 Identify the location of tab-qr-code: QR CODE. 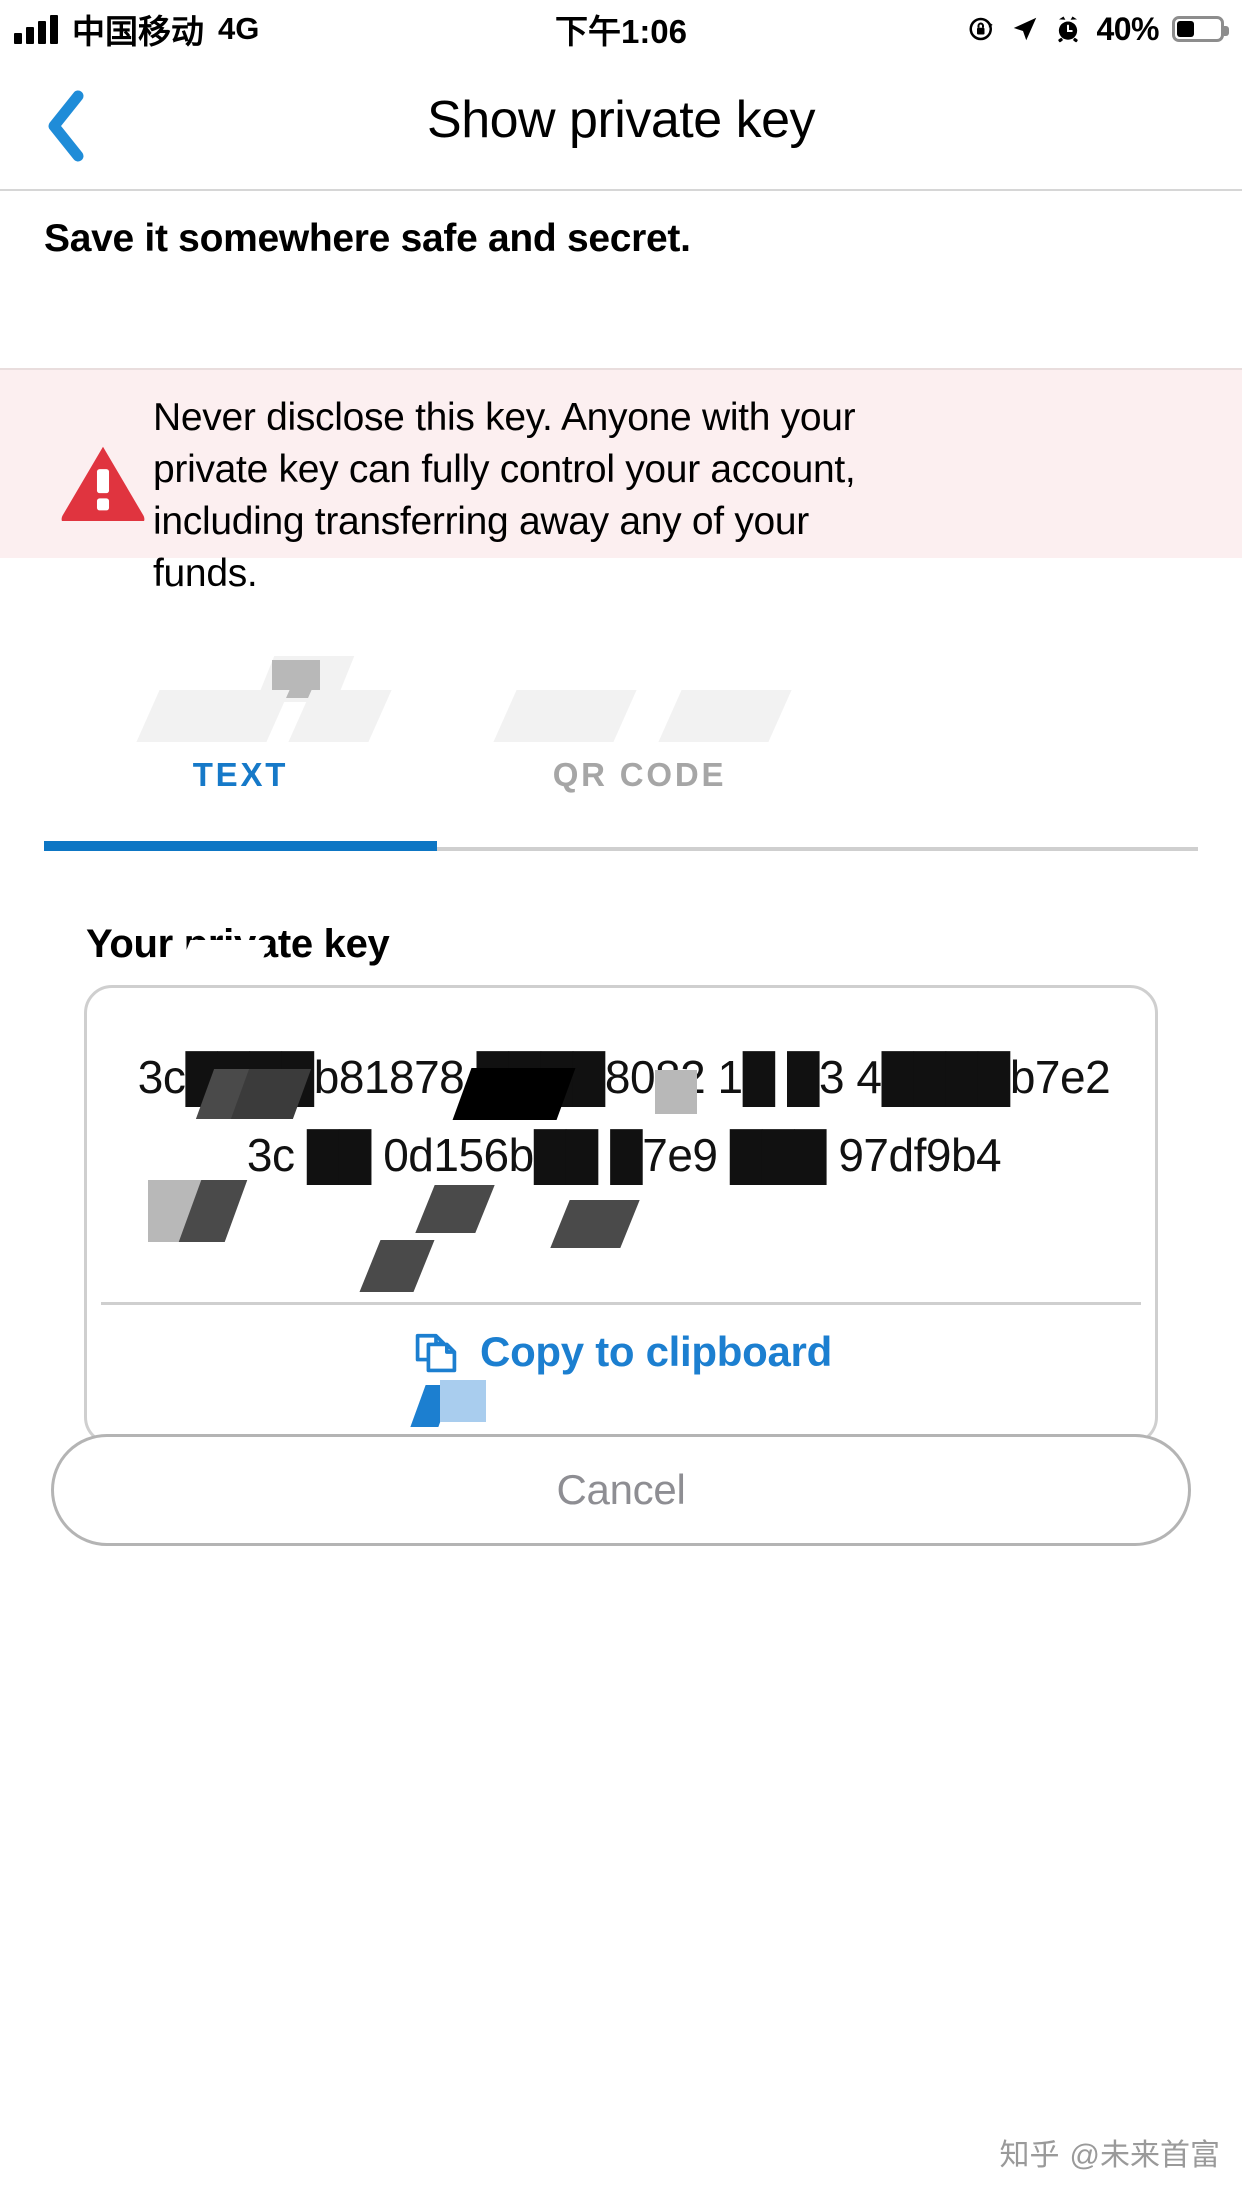
(639, 775).